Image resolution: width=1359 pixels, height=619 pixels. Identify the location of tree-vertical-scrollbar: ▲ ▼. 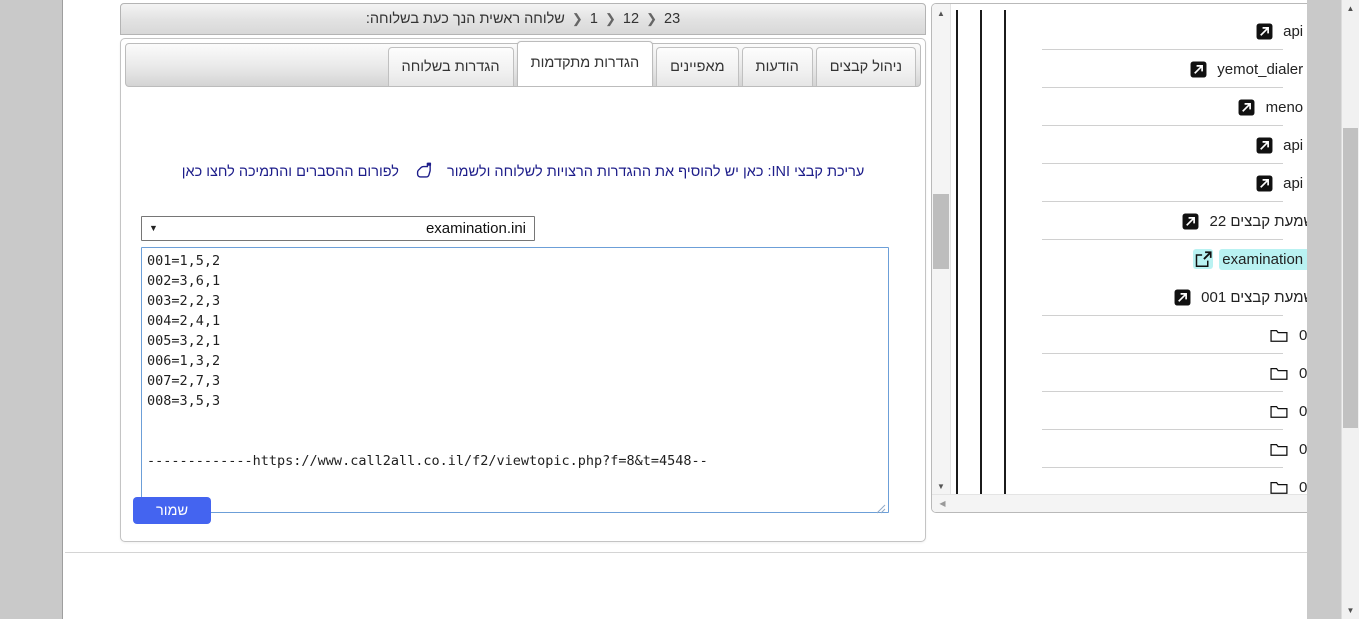
(941, 250).